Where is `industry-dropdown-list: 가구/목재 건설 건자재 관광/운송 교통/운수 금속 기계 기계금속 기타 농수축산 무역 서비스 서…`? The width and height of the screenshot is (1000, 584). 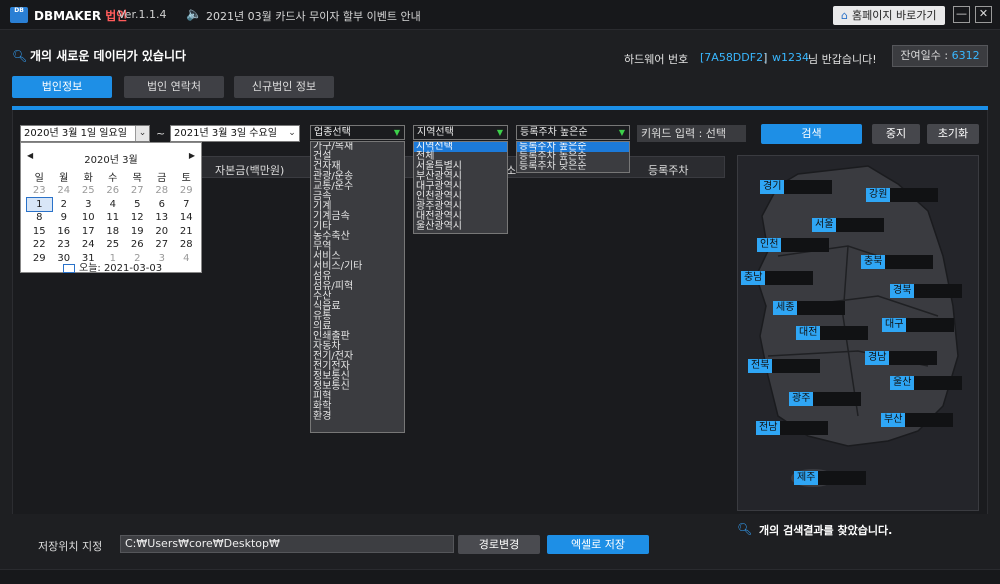 industry-dropdown-list: 가구/목재 건설 건자재 관광/운송 교통/운수 금속 기계 기계금속 기타 농수축산 무역 서비스 서… is located at coordinates (357, 287).